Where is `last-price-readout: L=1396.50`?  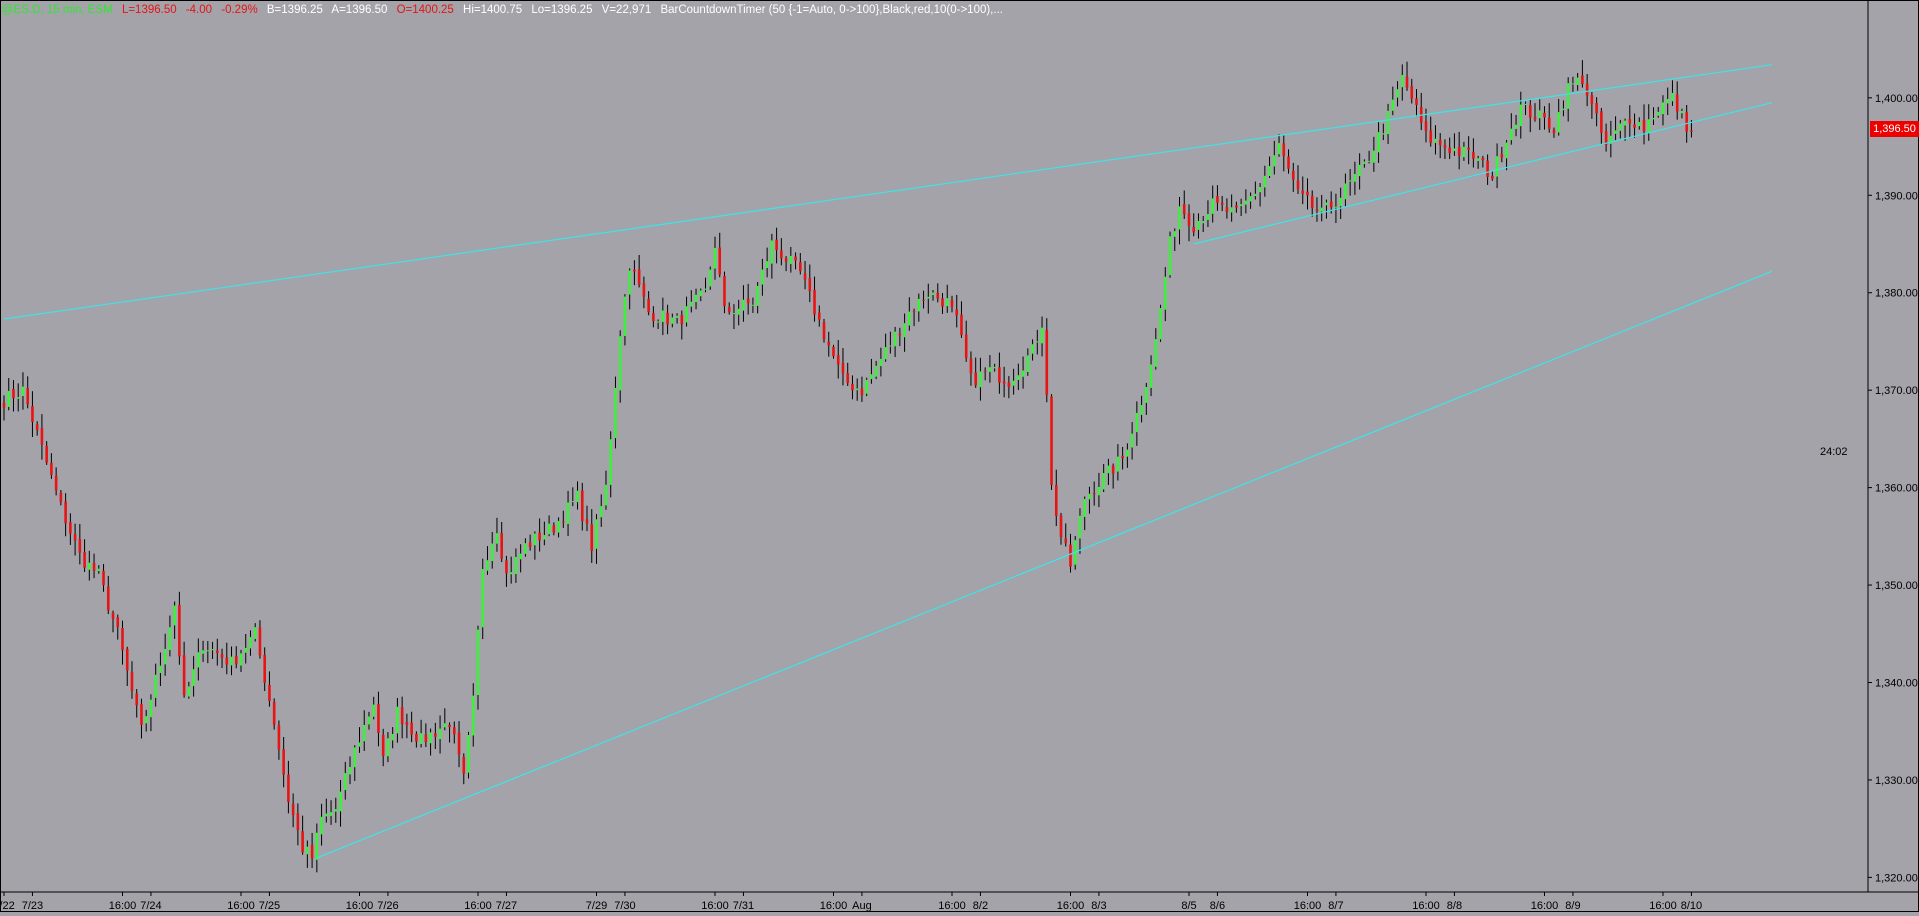 last-price-readout: L=1396.50 is located at coordinates (149, 10).